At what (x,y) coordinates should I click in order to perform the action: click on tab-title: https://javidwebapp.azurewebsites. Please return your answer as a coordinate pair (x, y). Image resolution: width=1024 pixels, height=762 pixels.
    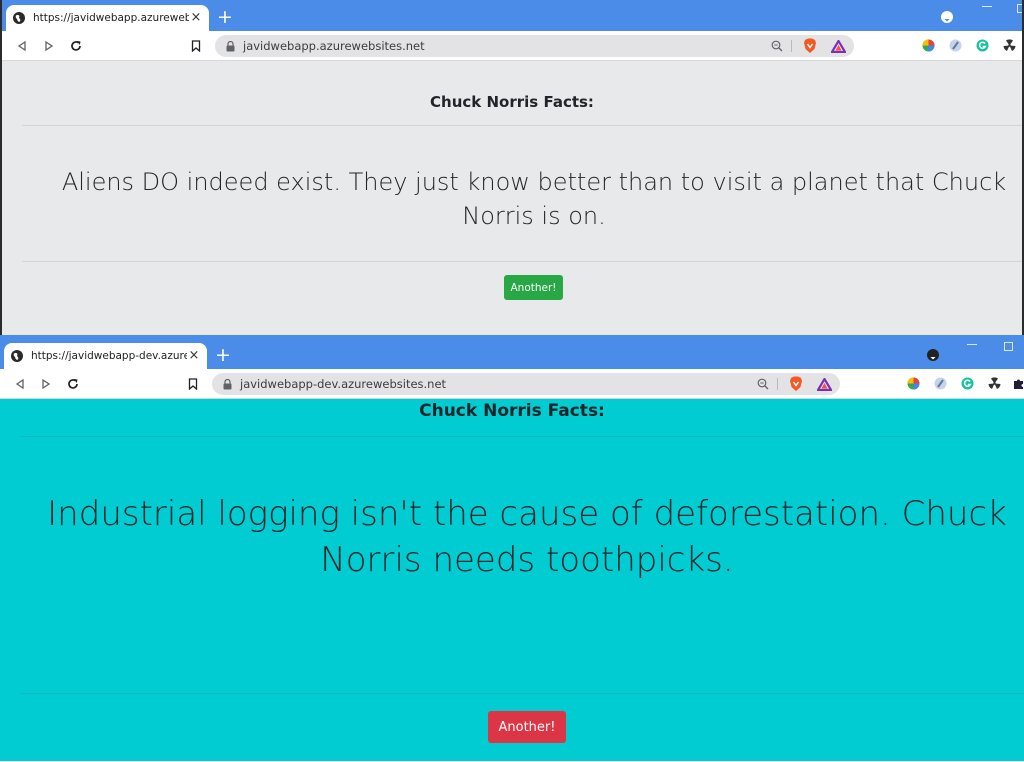
    Looking at the image, I should click on (111, 18).